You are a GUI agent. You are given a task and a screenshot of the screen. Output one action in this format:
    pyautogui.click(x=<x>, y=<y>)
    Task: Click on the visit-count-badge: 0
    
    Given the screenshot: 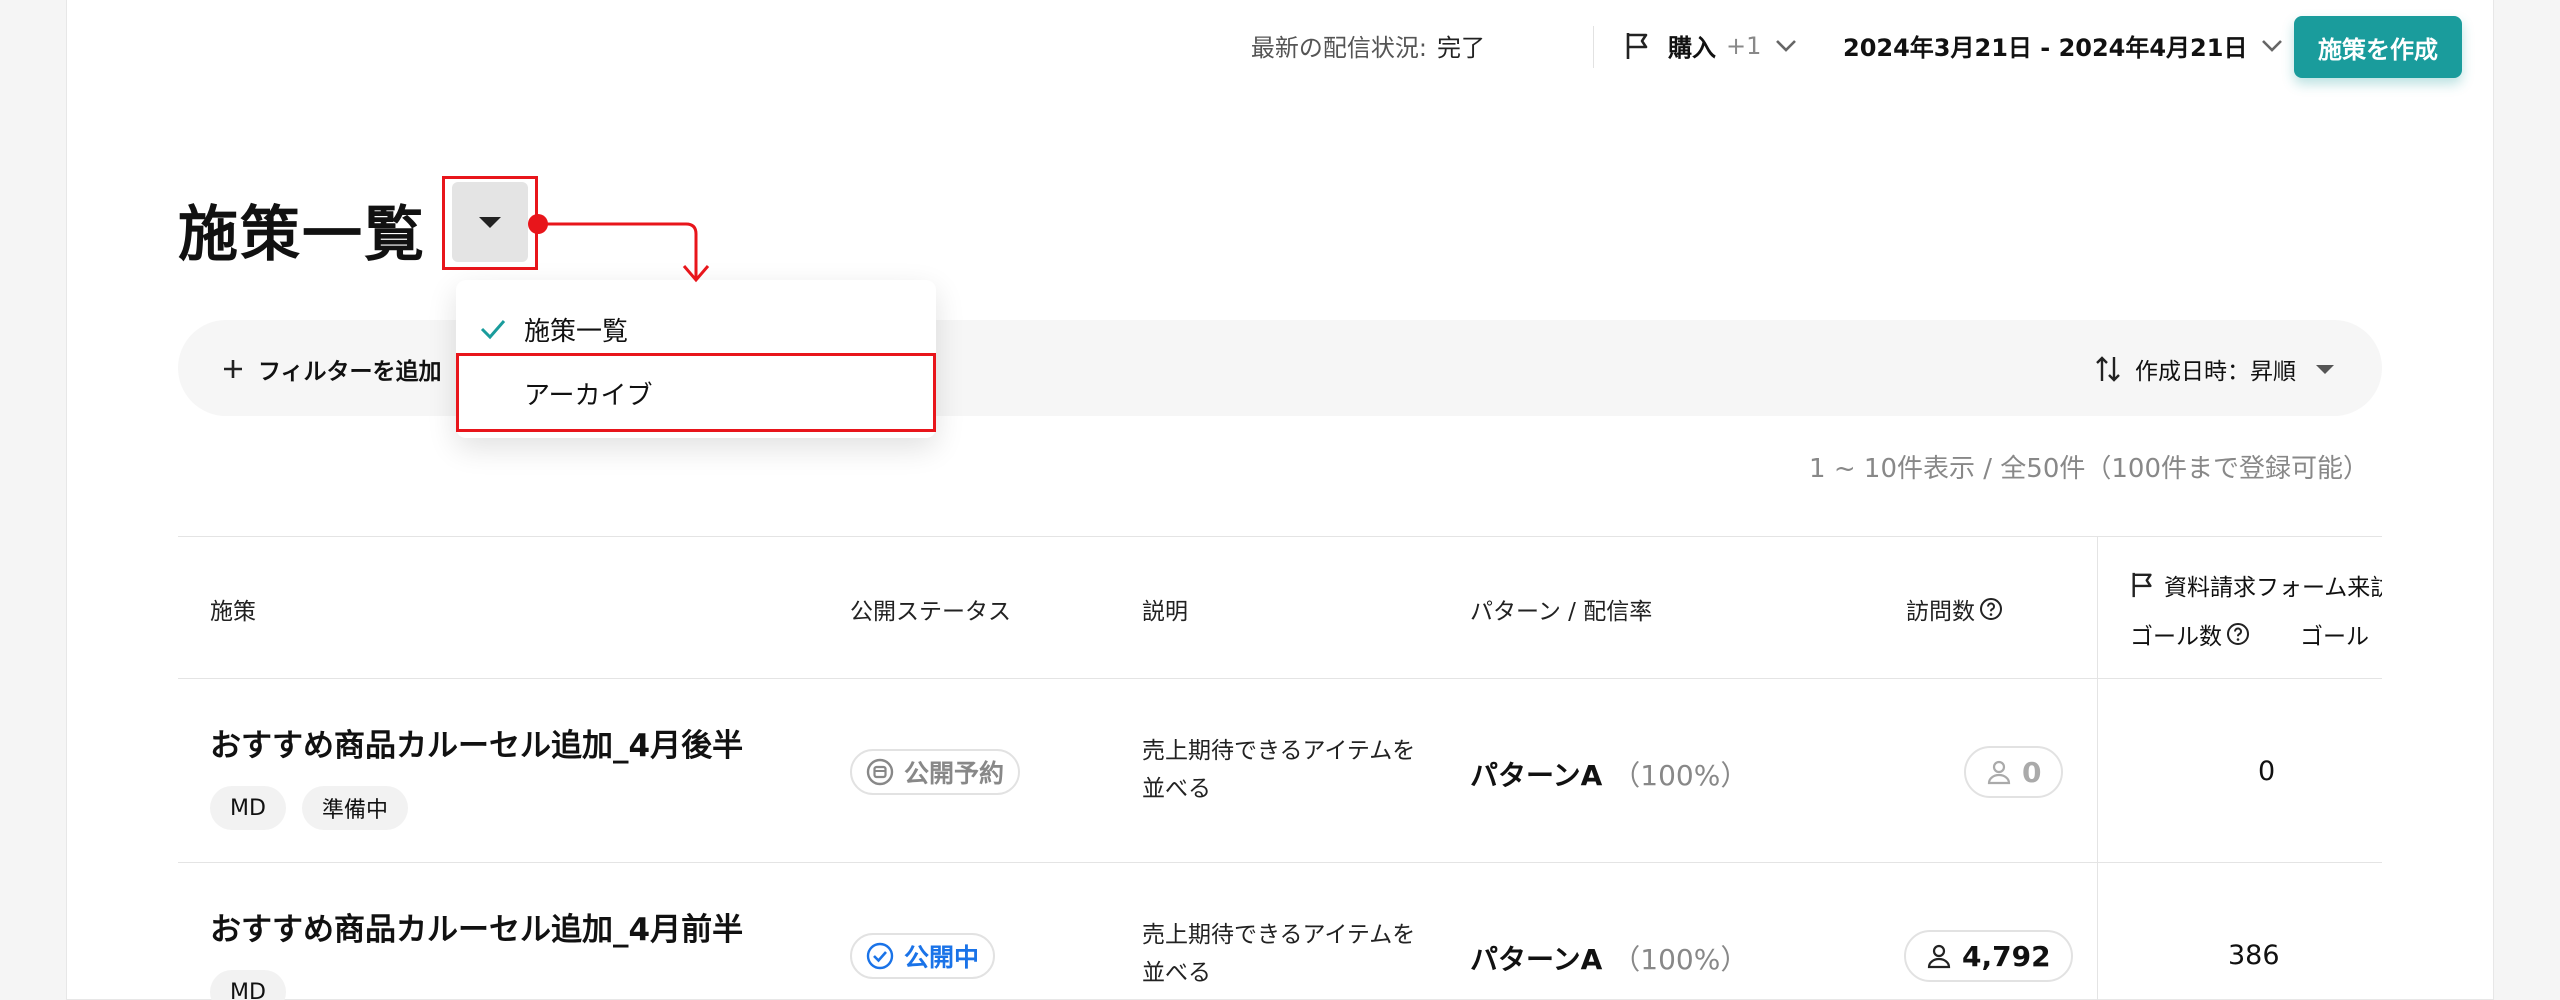 What is the action you would take?
    pyautogui.click(x=2014, y=772)
    